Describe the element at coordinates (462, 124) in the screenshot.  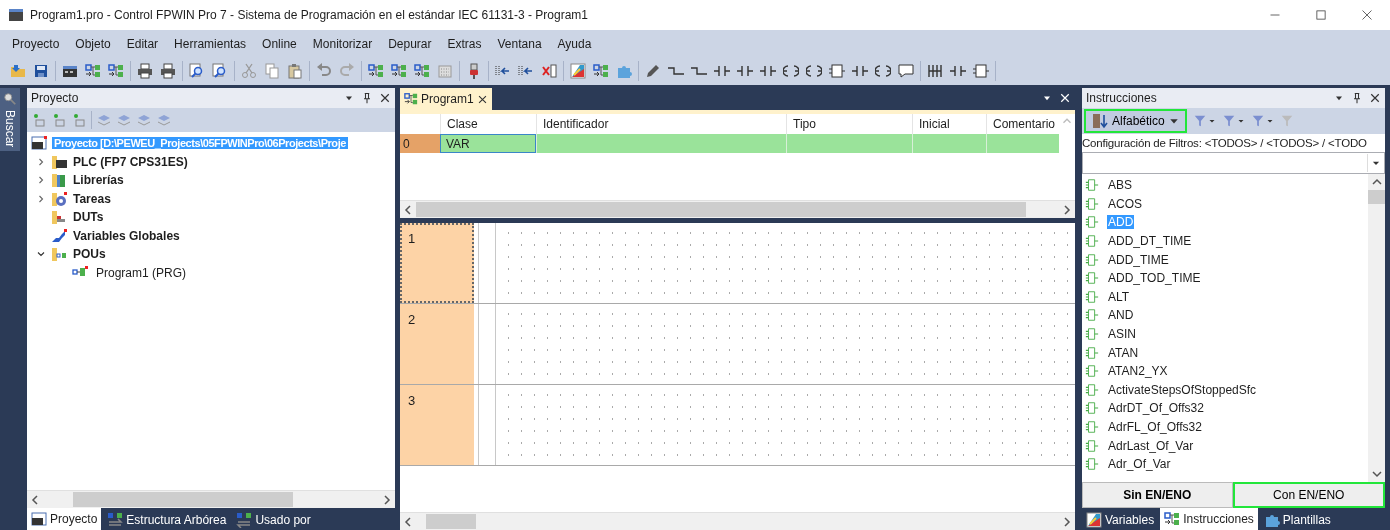
I see `column-header: Clase` at that location.